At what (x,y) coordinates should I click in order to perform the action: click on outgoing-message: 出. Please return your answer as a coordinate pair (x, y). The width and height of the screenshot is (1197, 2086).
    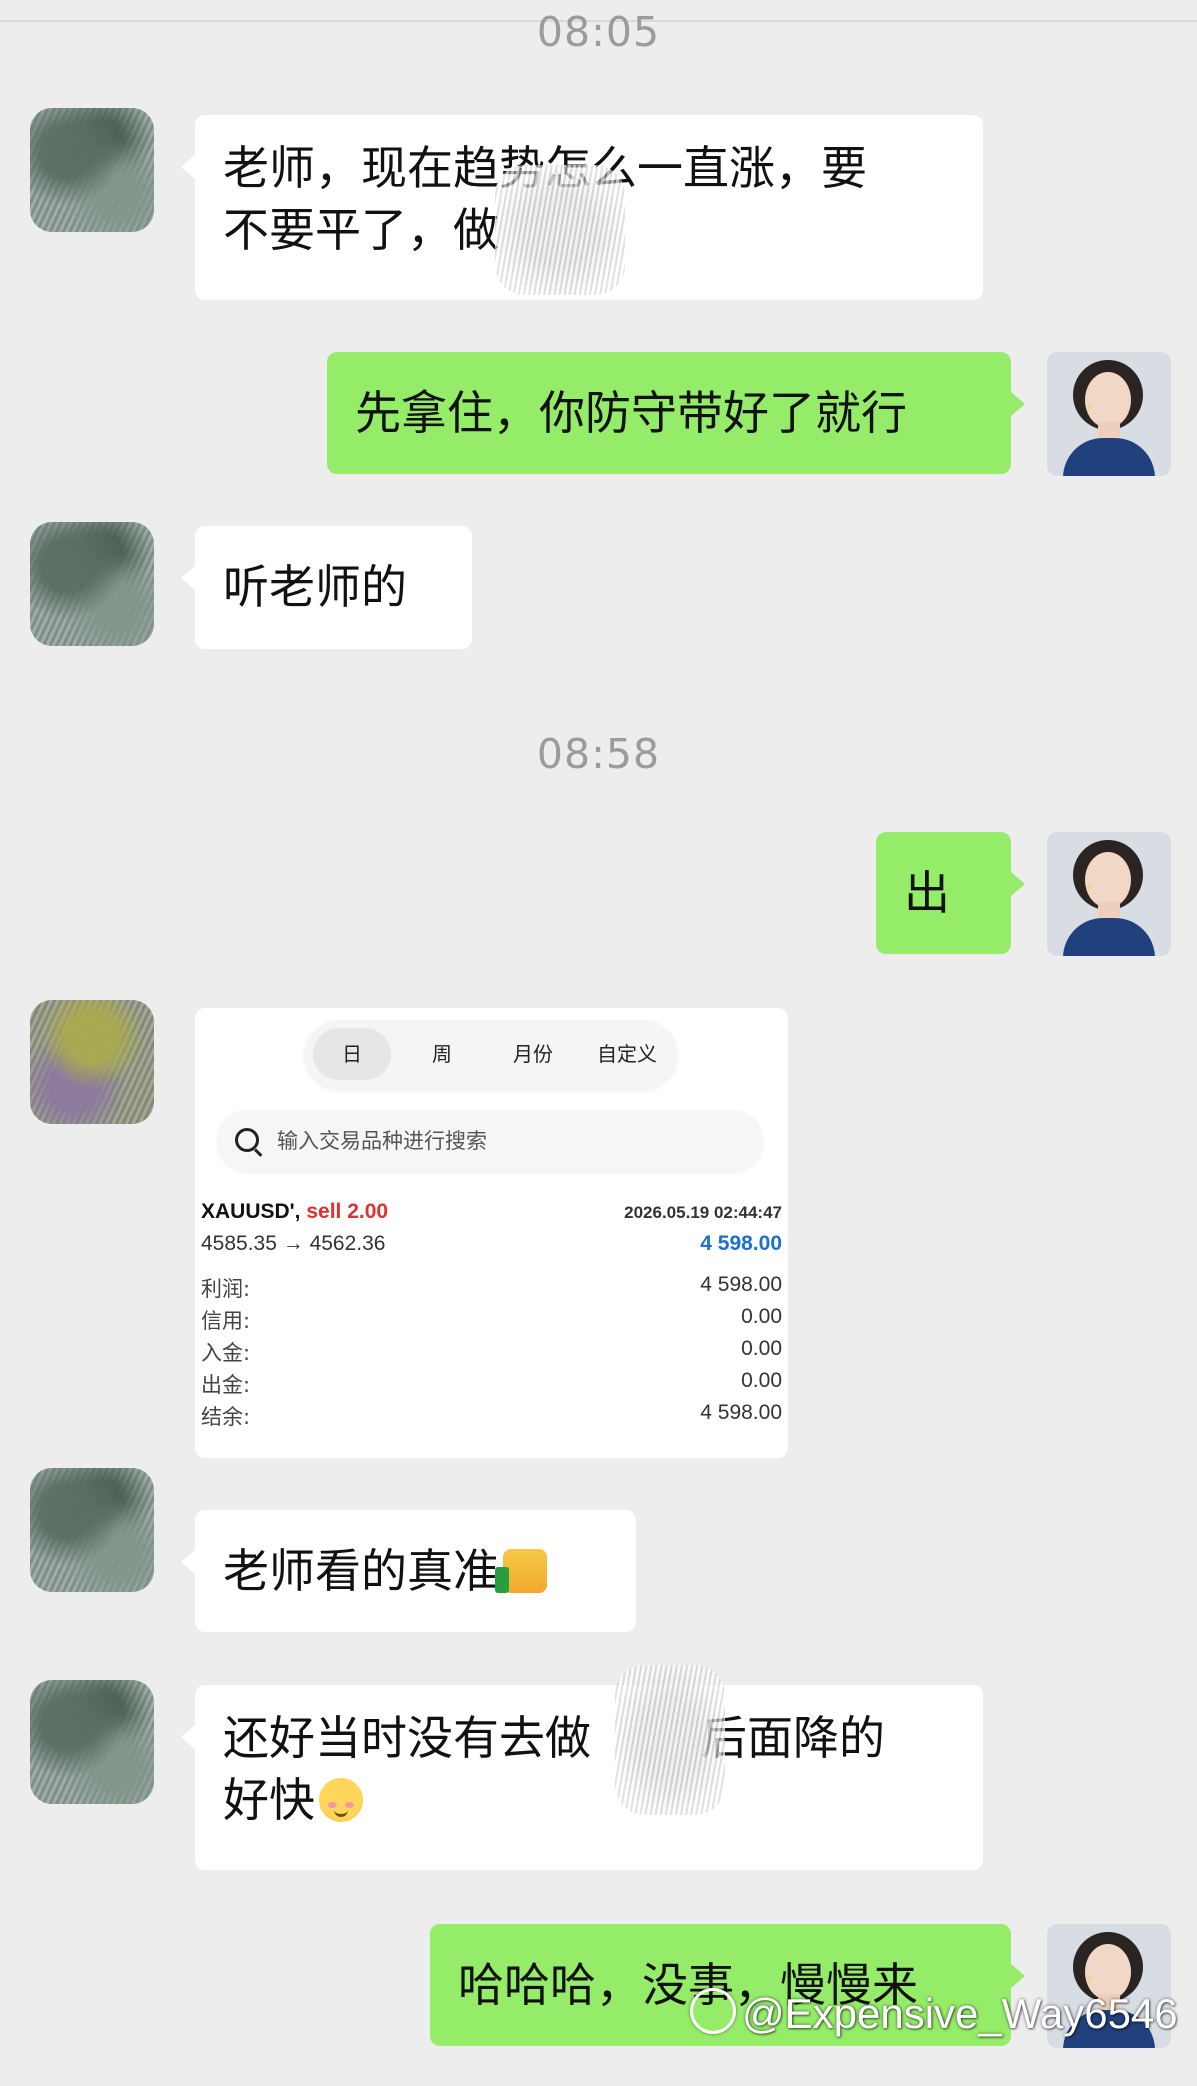
    Looking at the image, I should click on (950, 893).